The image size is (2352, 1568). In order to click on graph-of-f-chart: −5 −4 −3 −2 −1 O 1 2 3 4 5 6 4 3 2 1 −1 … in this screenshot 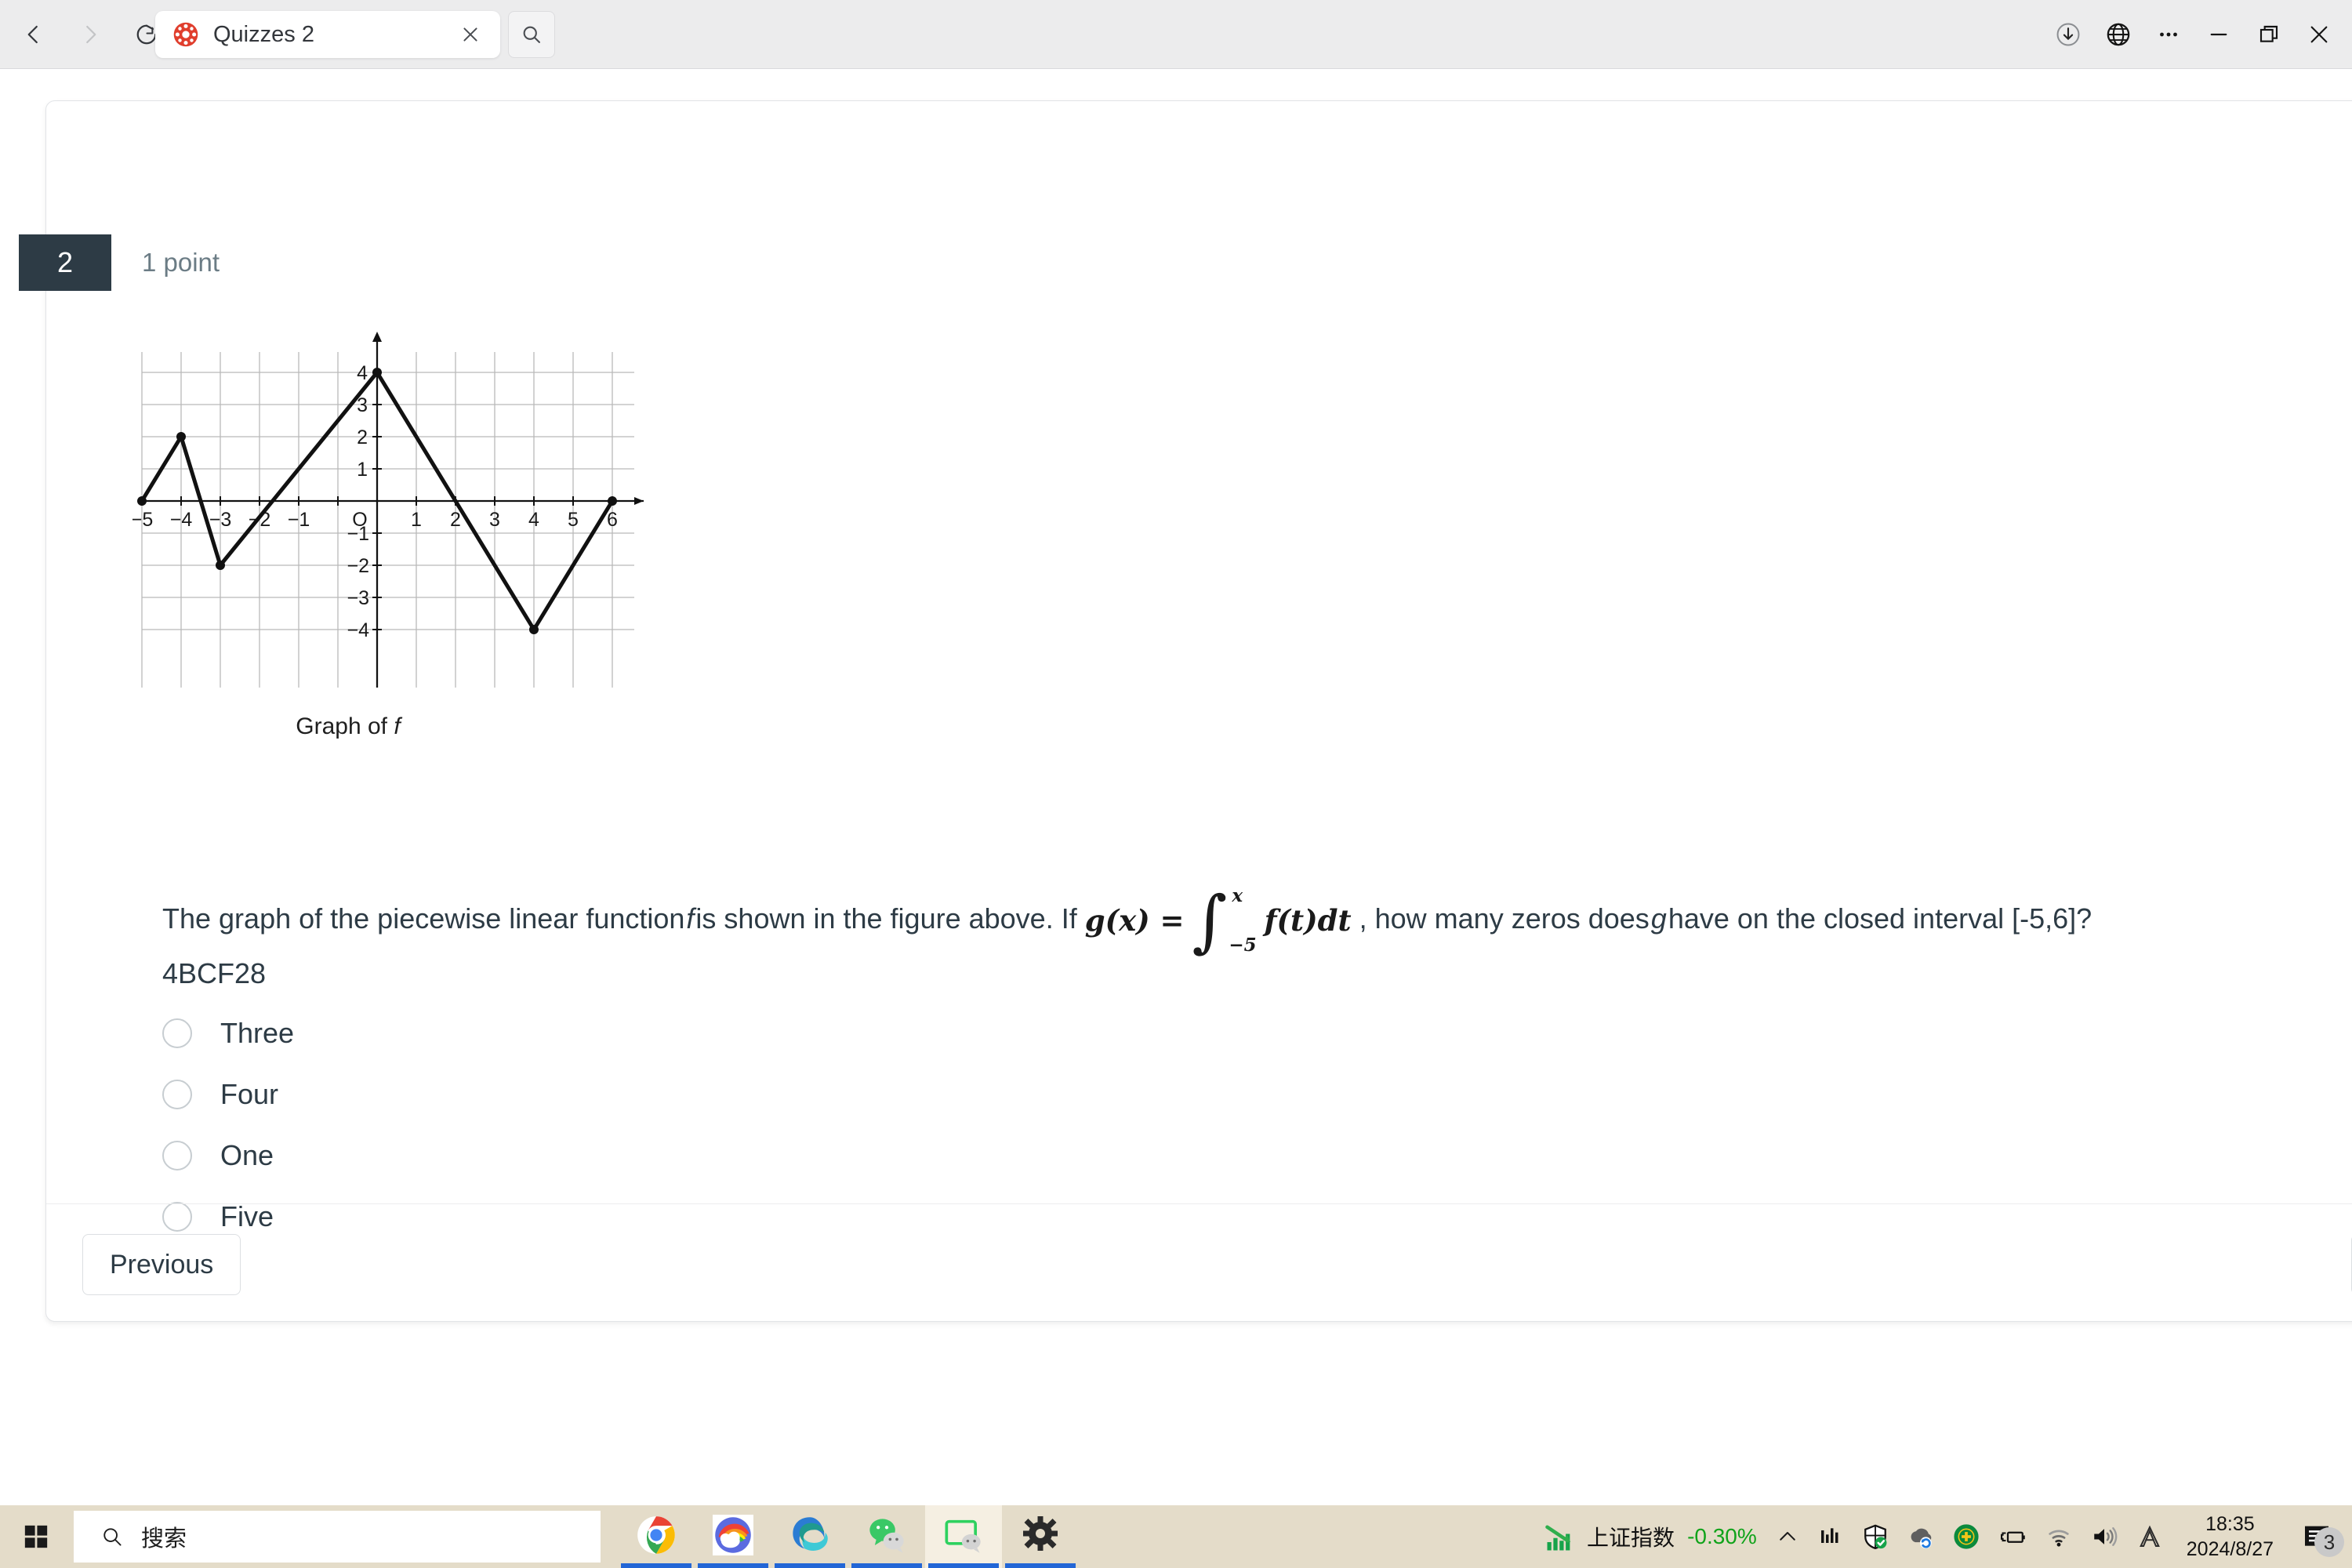, I will do `click(387, 510)`.